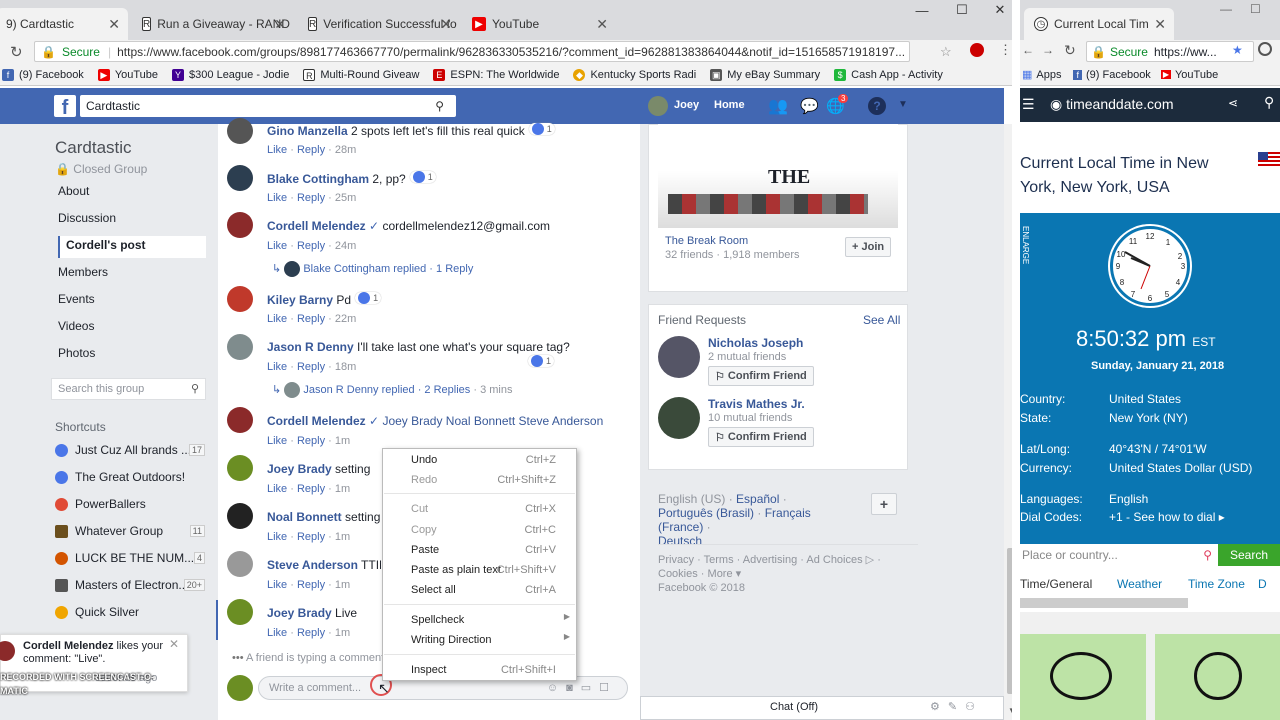  I want to click on menu-item-paste: Paste, so click(425, 550).